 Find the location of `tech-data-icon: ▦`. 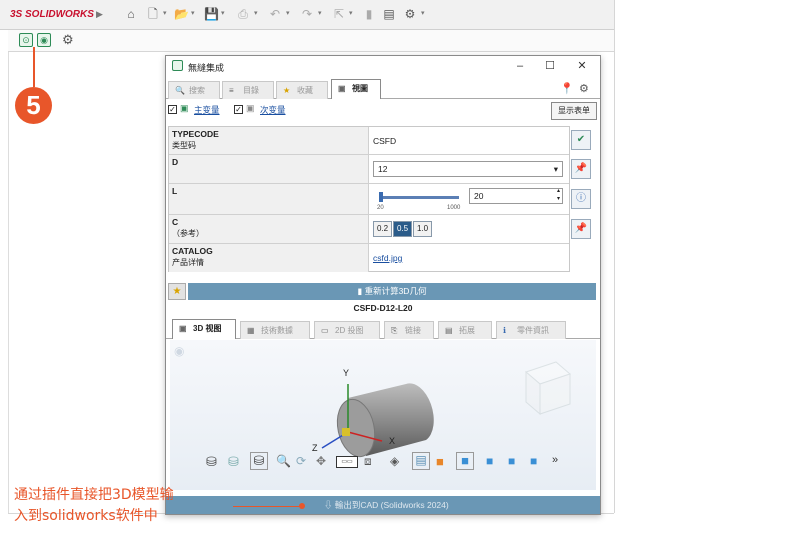

tech-data-icon: ▦ is located at coordinates (251, 330).